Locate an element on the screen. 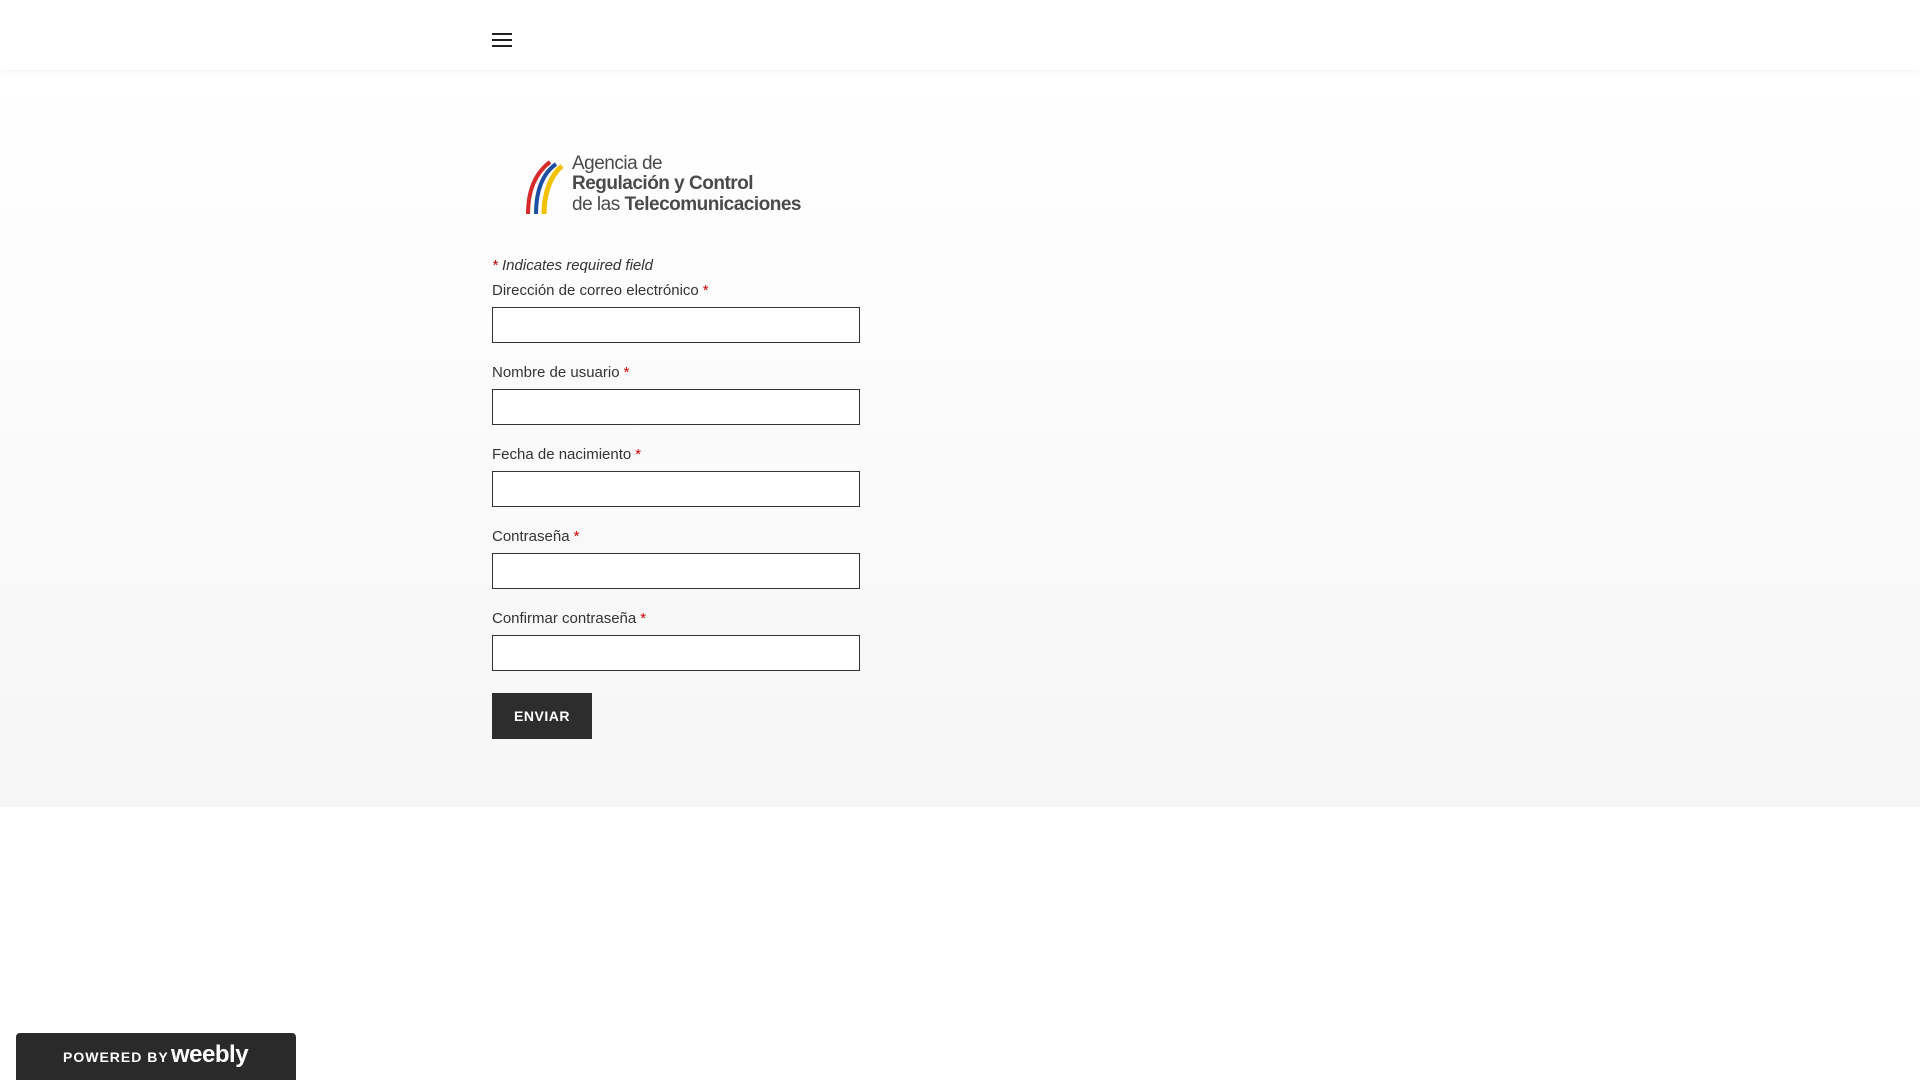 This screenshot has height=1080, width=1920. logo-line-2: Regulación y Control is located at coordinates (663, 183).